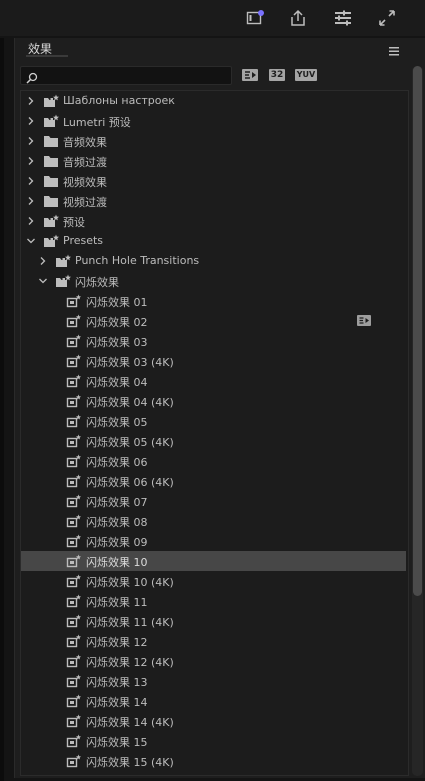  What do you see at coordinates (117, 342) in the screenshot?
I see `tree-item-label: 闪烁效果 03` at bounding box center [117, 342].